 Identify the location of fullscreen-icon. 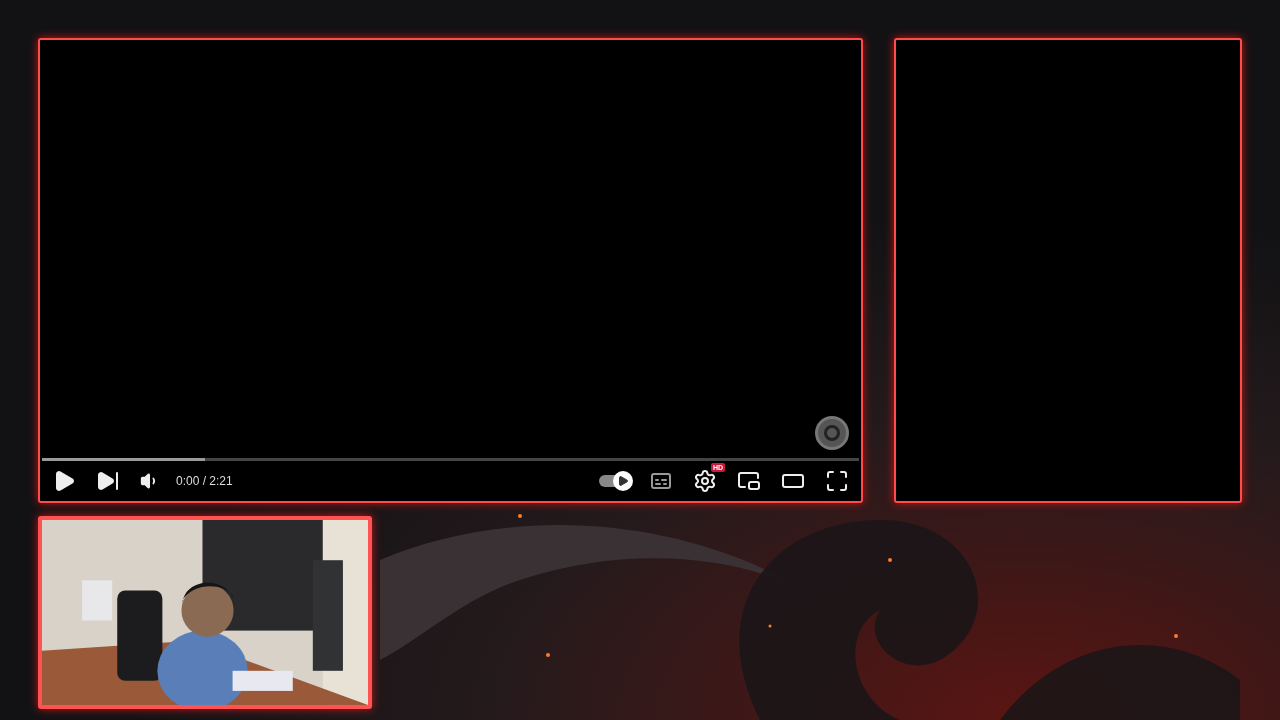
(837, 481).